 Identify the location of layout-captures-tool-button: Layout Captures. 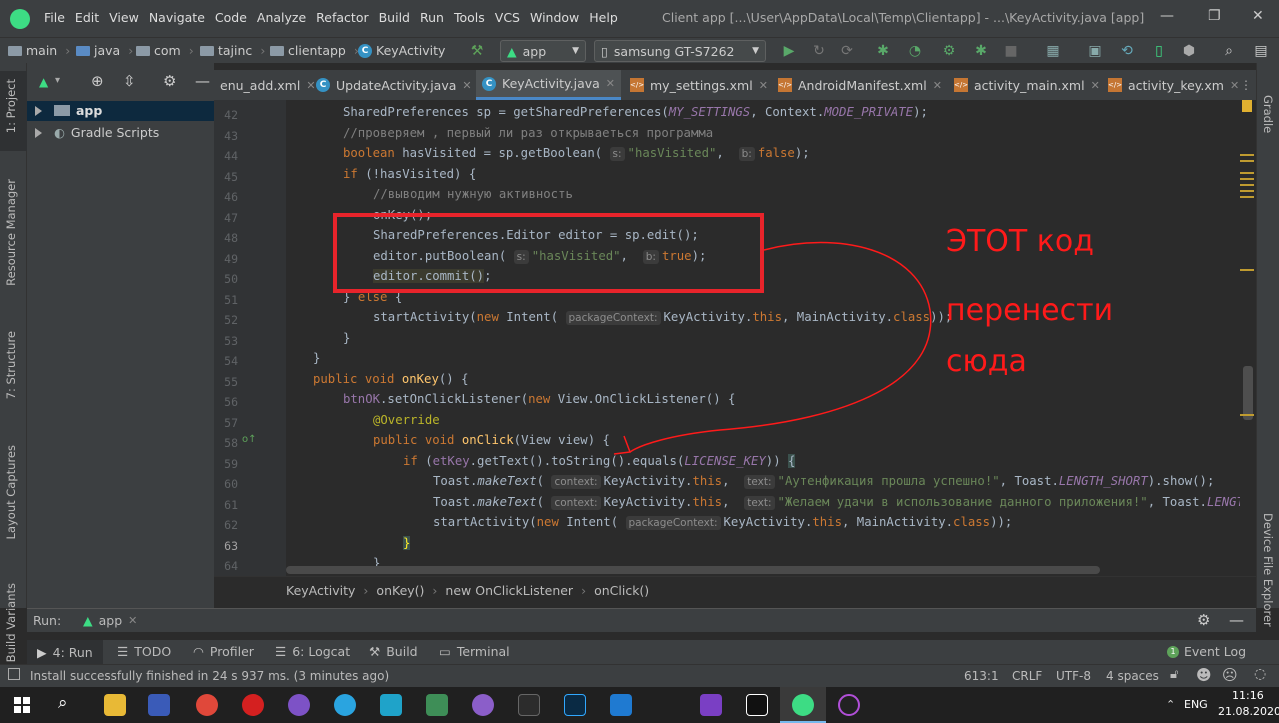
(11, 492).